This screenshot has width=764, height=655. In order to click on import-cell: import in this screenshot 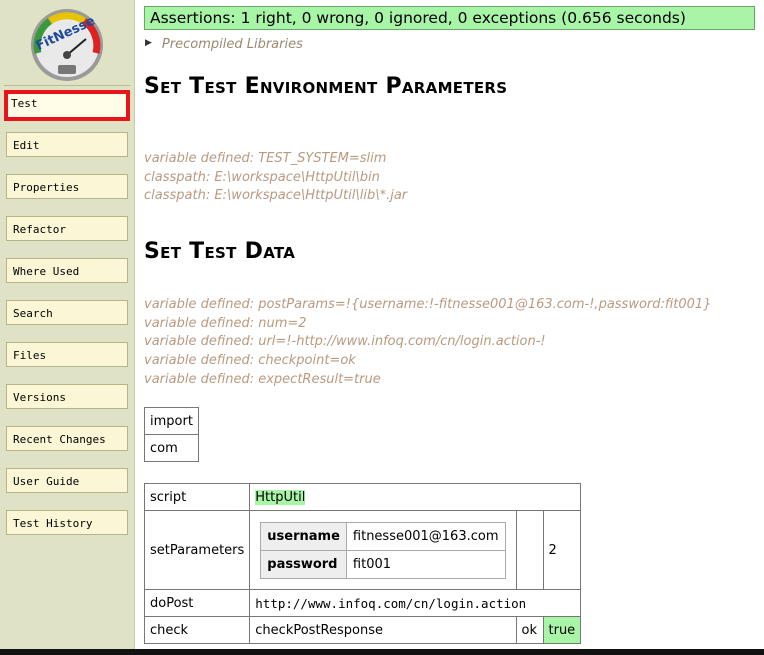, I will do `click(171, 421)`.